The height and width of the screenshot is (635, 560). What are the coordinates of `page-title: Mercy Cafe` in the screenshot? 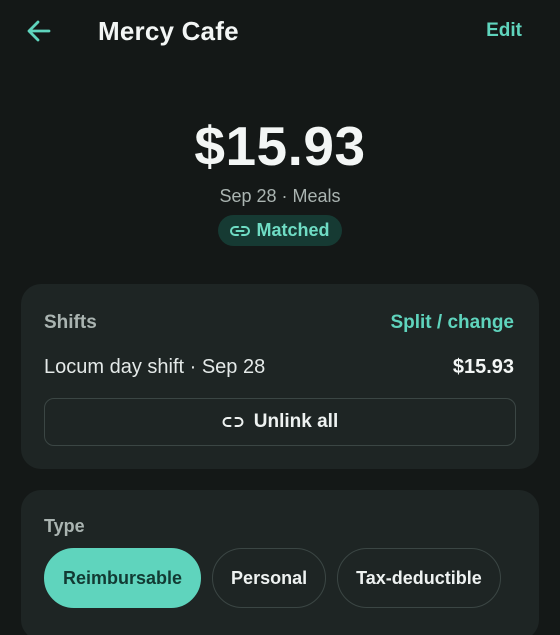 It's located at (168, 31).